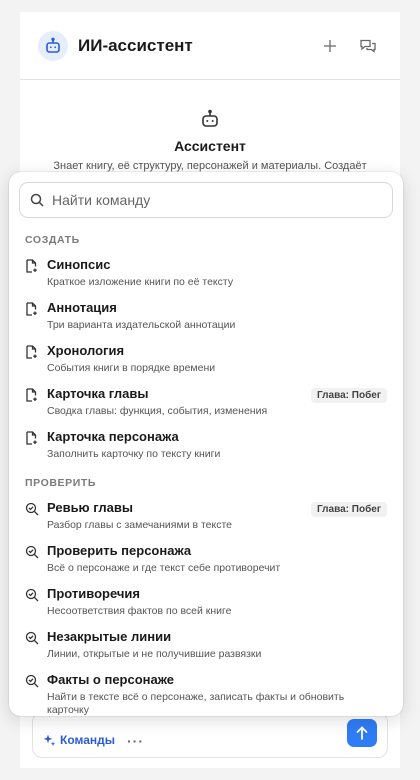 The height and width of the screenshot is (780, 420). I want to click on command-title: Карточка главы, so click(98, 393).